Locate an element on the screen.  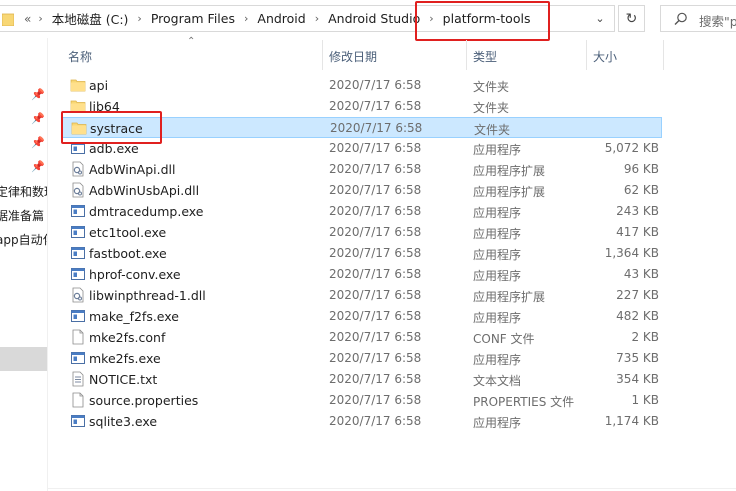
file-row: dmtracedump.exe 2020/7/17 6:58 应用程序 243 KB is located at coordinates (362, 211).